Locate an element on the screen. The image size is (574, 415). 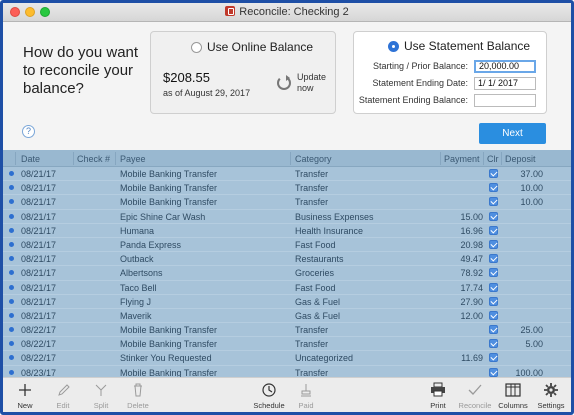
next-button: Next is located at coordinates (512, 133).